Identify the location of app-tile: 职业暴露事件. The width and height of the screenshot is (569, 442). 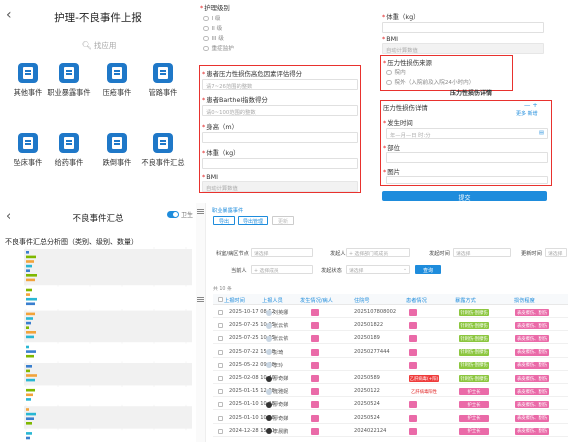
(69, 80).